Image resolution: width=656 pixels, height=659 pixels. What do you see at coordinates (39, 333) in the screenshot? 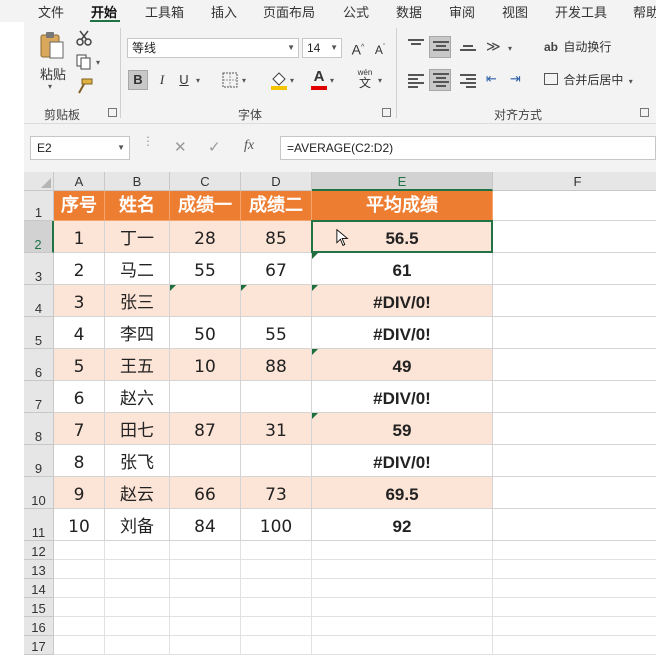
I see `row-header-5: 5` at bounding box center [39, 333].